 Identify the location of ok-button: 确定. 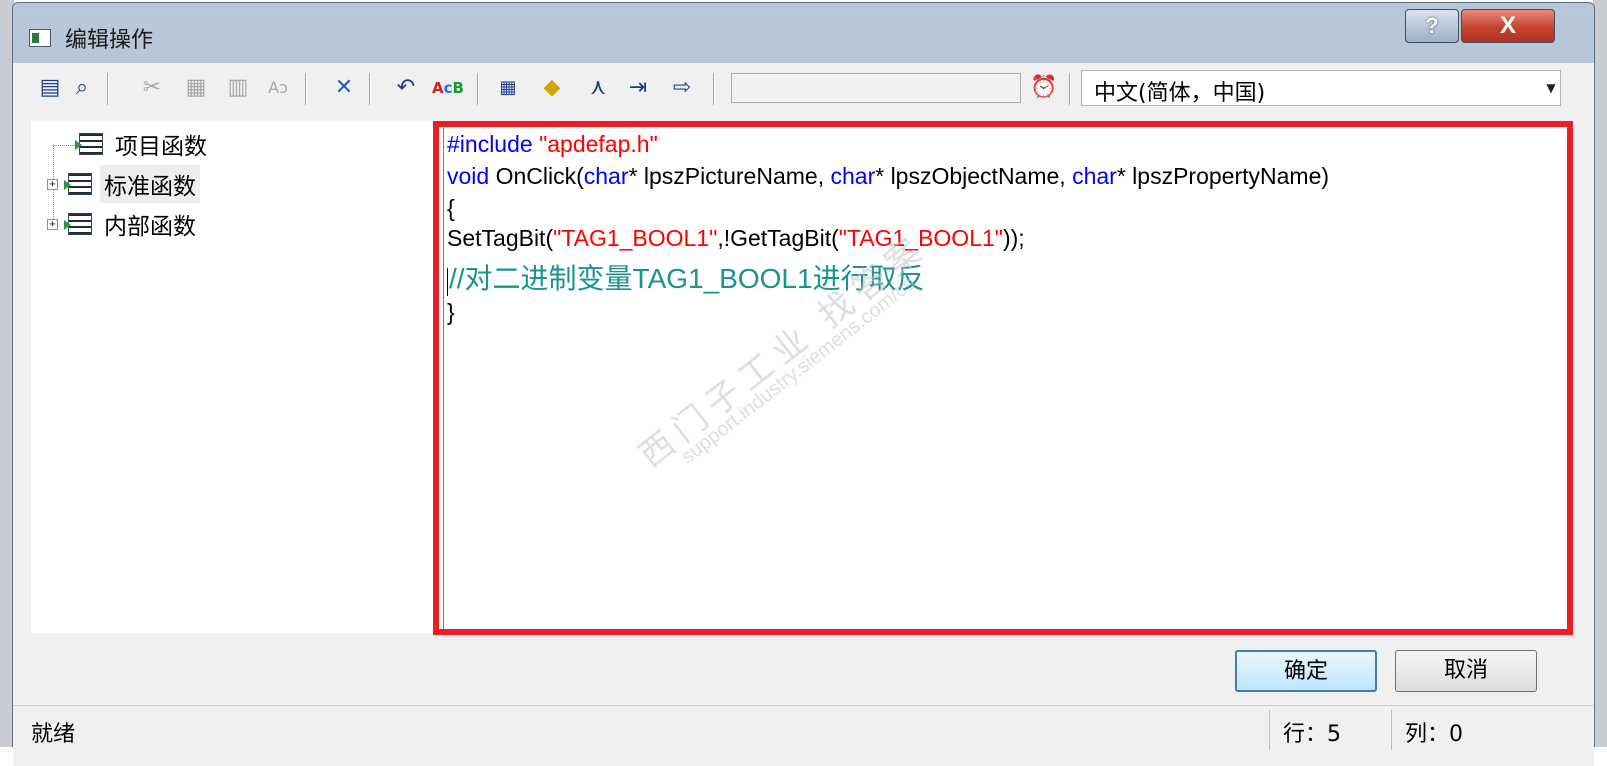
(1306, 671).